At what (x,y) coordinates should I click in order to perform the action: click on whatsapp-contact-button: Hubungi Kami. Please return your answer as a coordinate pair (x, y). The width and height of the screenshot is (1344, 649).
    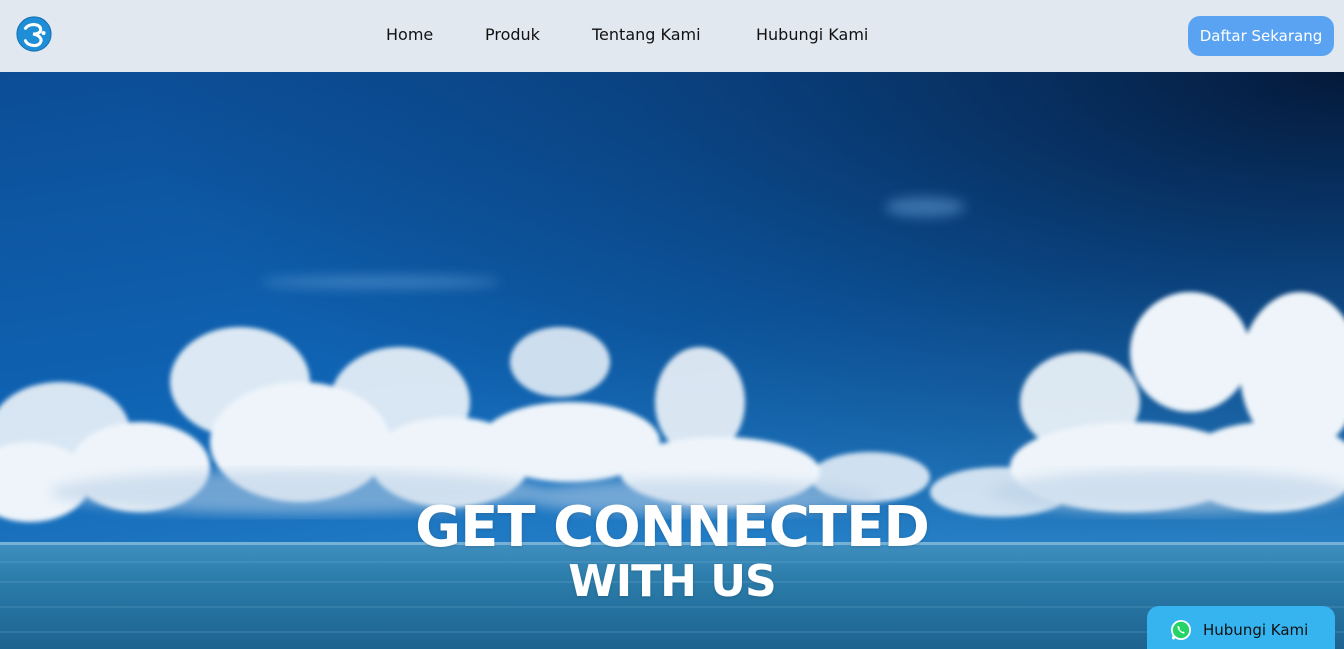
    Looking at the image, I should click on (1241, 627).